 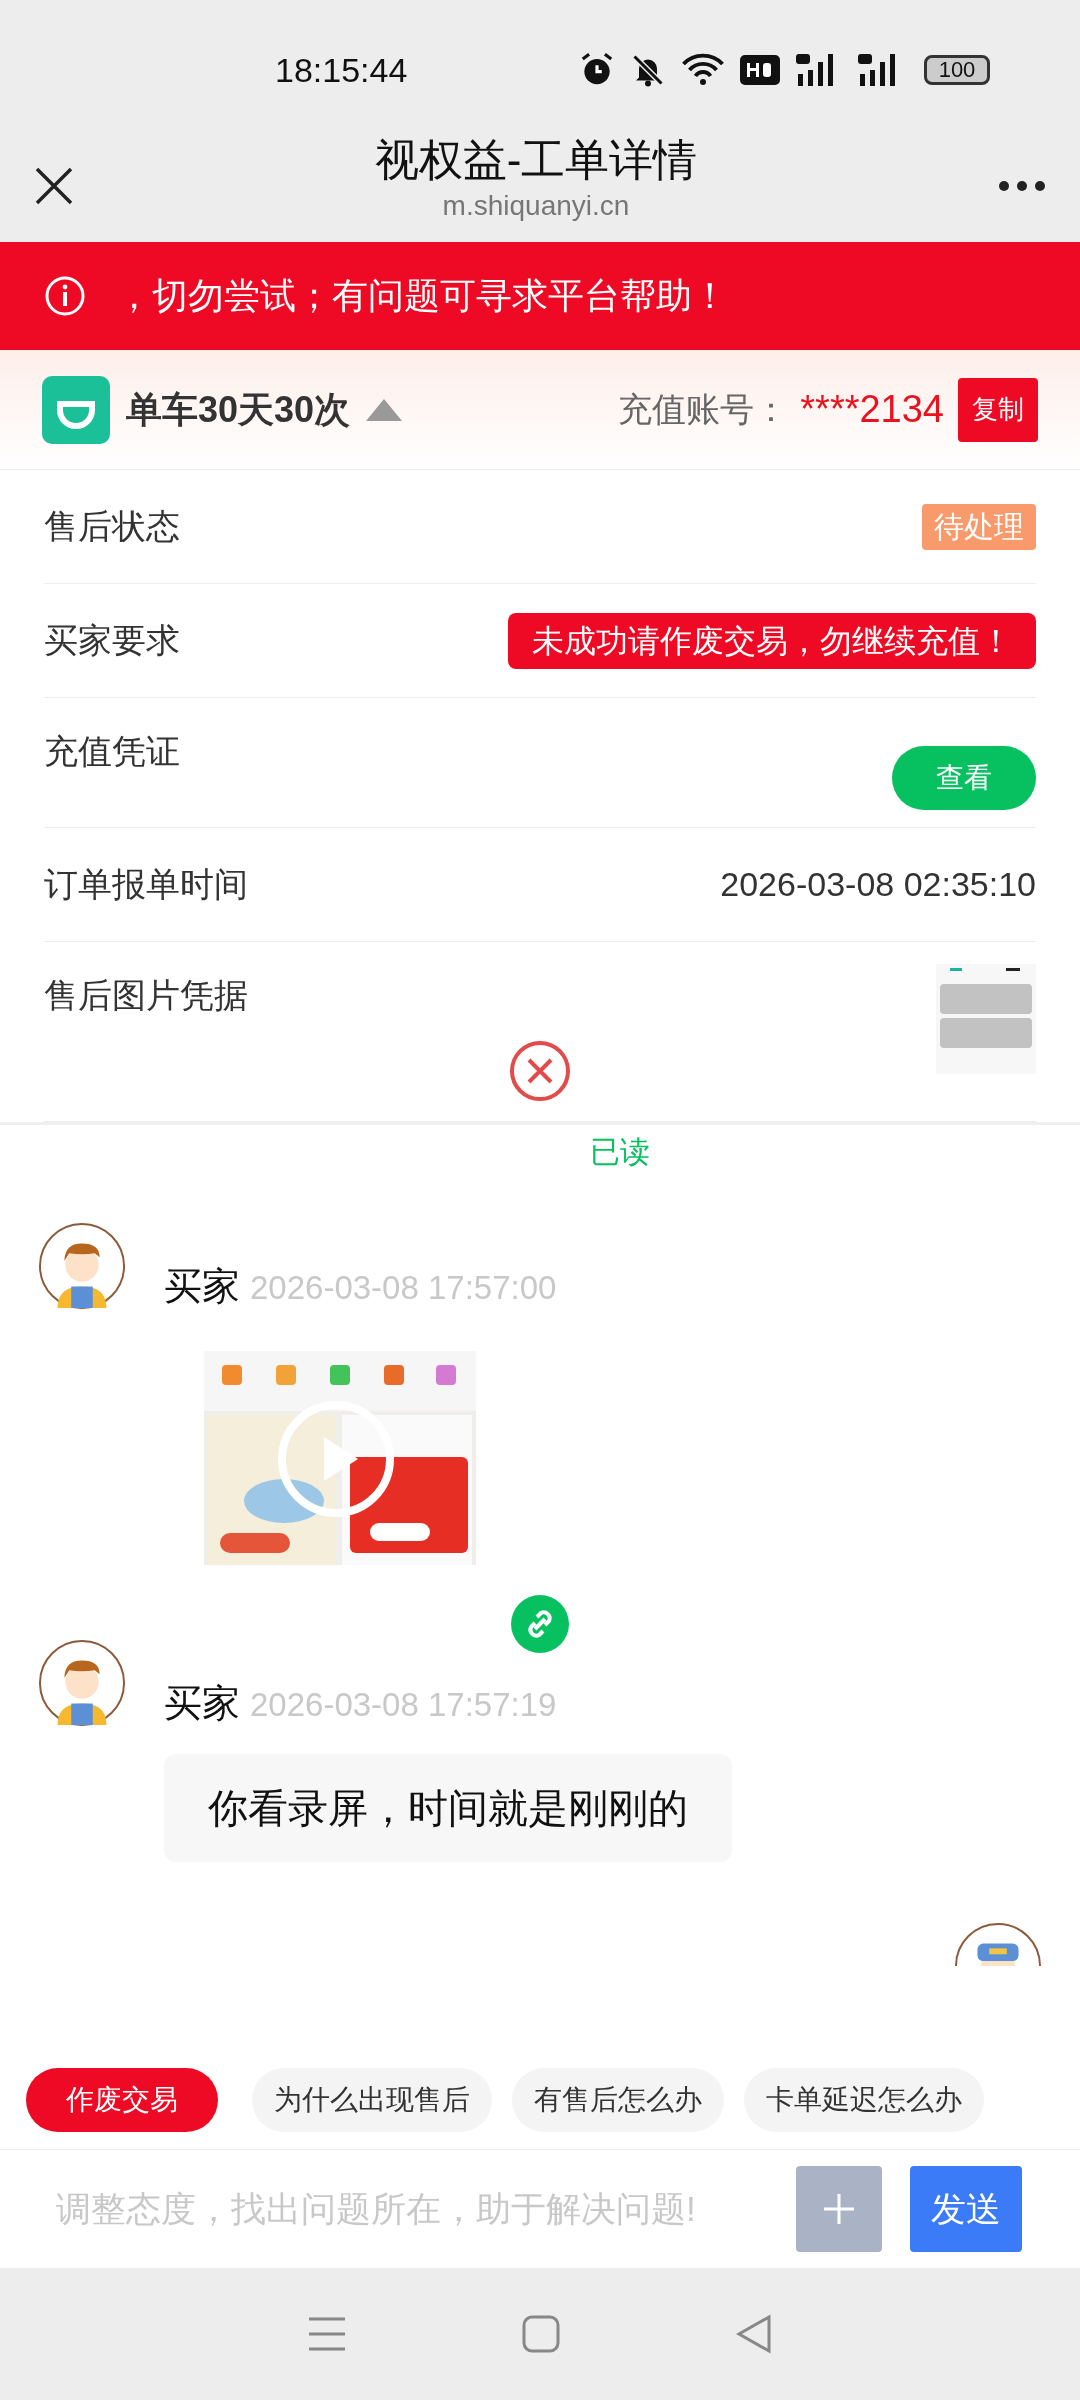 I want to click on request-tag: 未成功请作废交易，勿继续充值！, so click(x=772, y=640).